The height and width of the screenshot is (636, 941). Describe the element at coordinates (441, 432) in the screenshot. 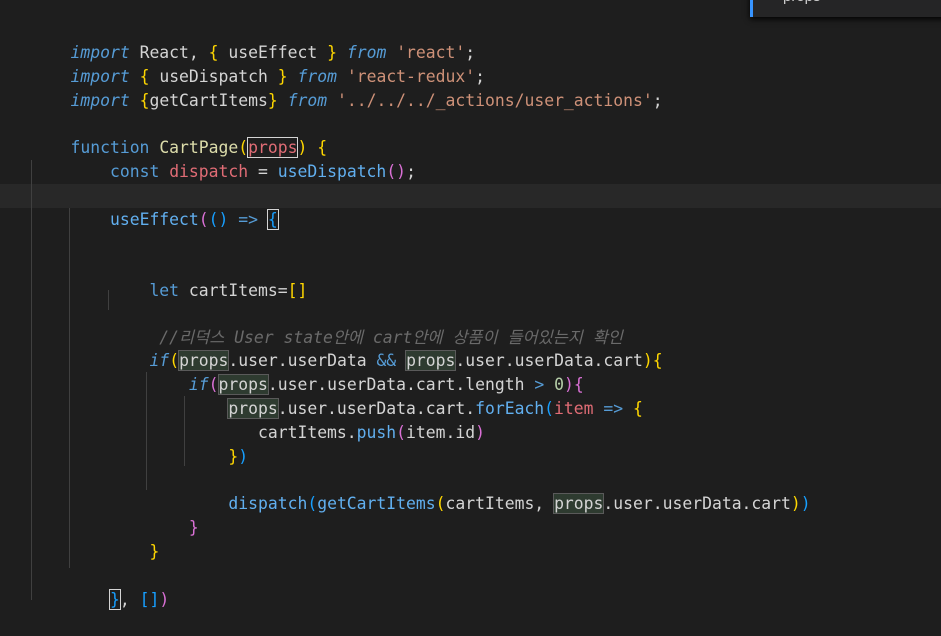

I see `token: item.id` at that location.